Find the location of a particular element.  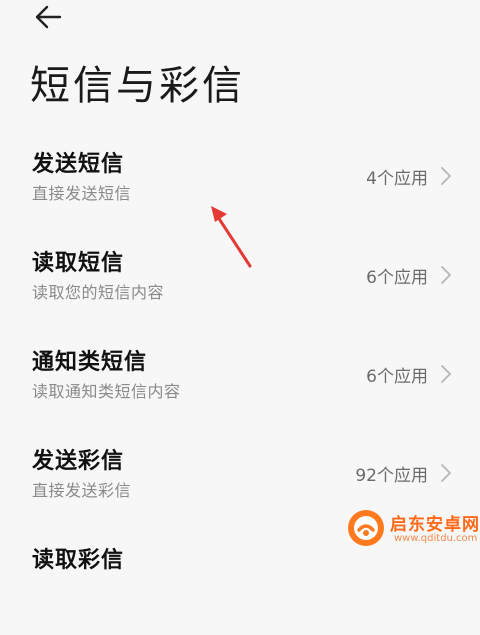

watermark-logo-icon is located at coordinates (366, 528).